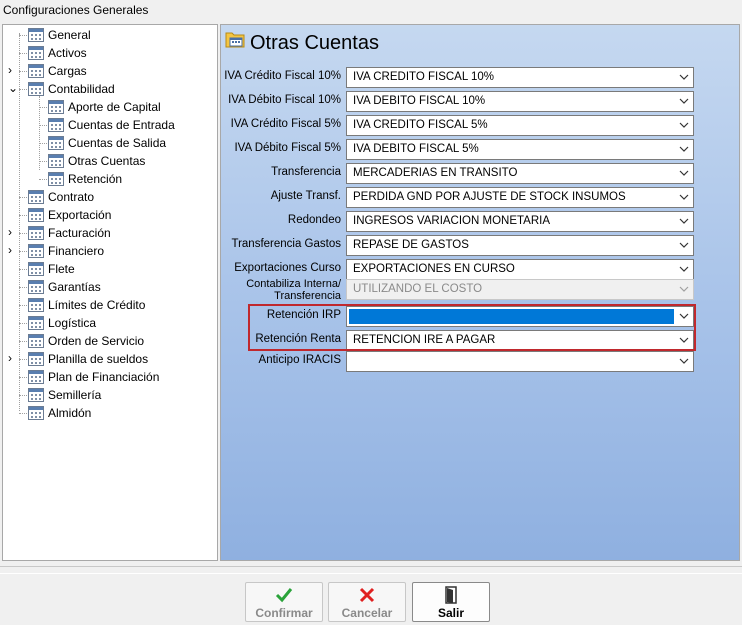 The height and width of the screenshot is (625, 742). I want to click on tree-item: Activos, so click(57, 53).